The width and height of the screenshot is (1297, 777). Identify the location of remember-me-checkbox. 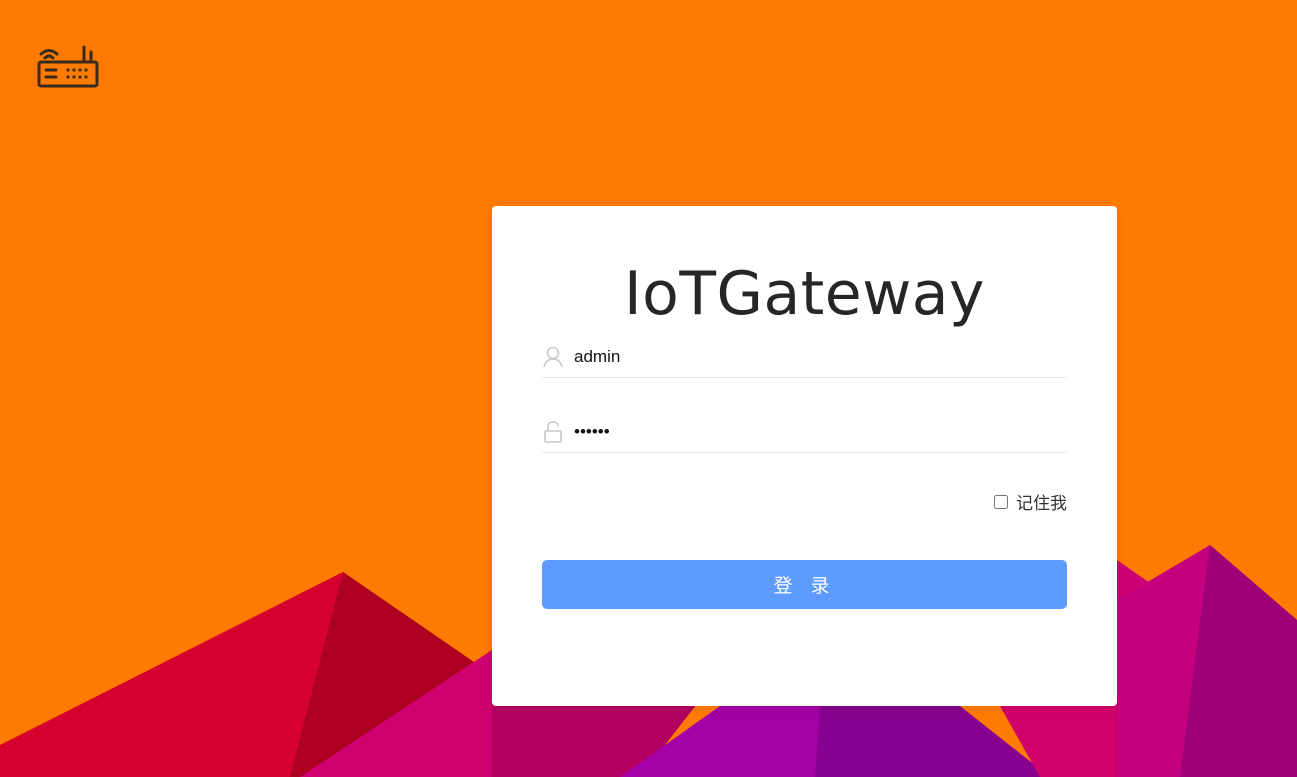
(1001, 501).